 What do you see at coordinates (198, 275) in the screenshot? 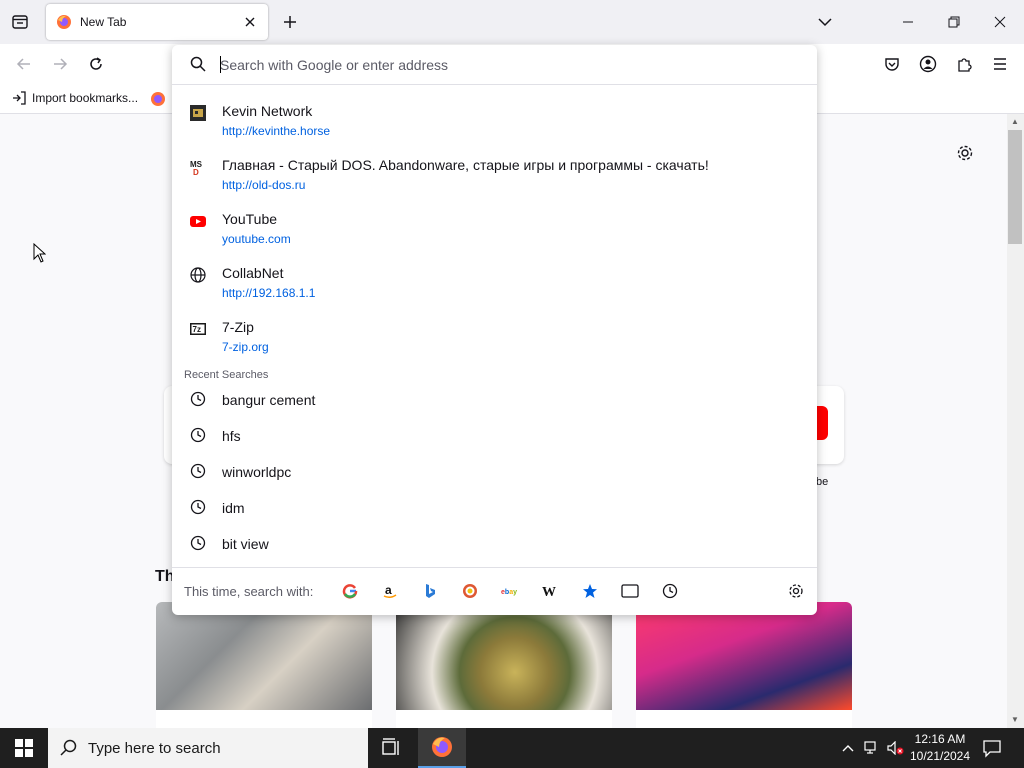
I see `globe-icon` at bounding box center [198, 275].